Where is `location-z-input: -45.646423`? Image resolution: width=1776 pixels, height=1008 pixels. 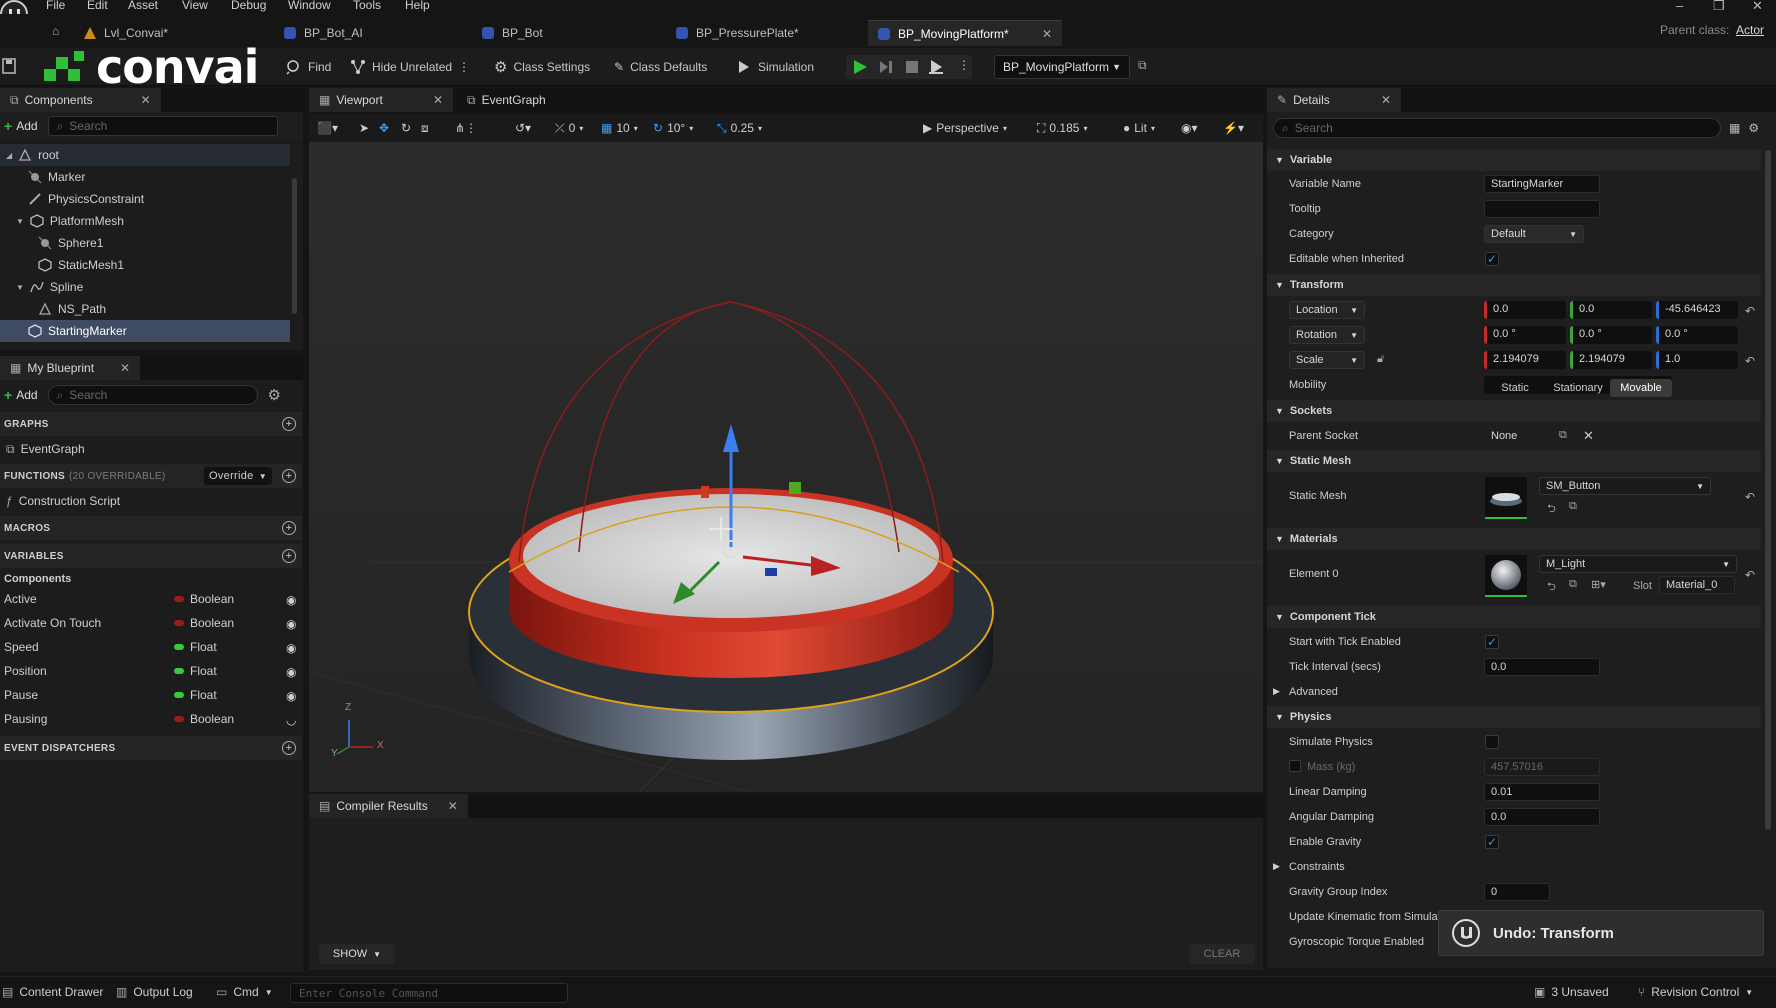
location-z-input: -45.646423 is located at coordinates (1697, 310).